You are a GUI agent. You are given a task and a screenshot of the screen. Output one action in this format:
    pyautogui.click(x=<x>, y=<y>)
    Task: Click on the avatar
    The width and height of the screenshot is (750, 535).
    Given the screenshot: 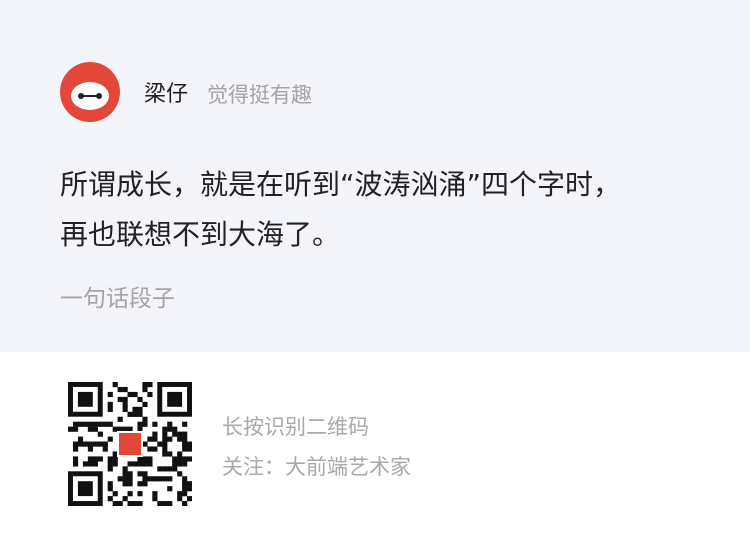 What is the action you would take?
    pyautogui.click(x=90, y=92)
    